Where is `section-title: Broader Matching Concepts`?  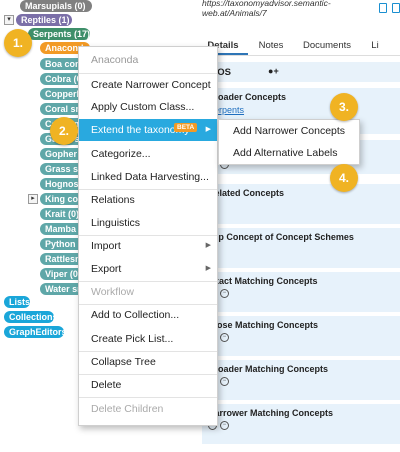
section-title: Broader Matching Concepts is located at coordinates (268, 369).